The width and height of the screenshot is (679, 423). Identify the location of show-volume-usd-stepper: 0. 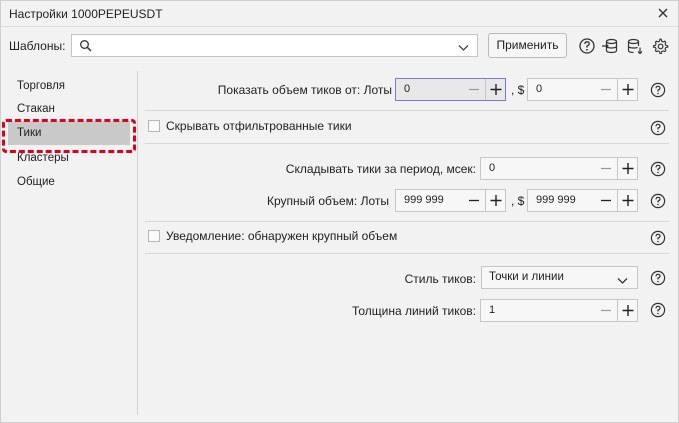
(582, 89).